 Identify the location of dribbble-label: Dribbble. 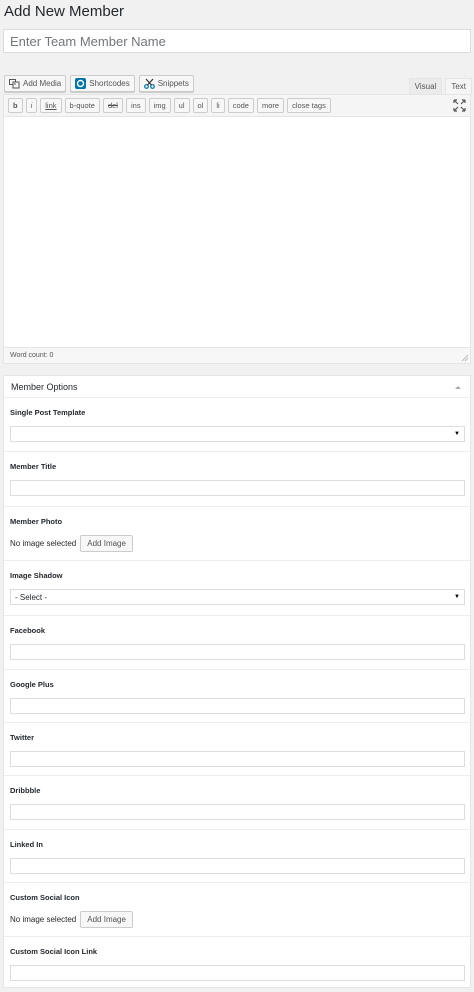
(25, 790).